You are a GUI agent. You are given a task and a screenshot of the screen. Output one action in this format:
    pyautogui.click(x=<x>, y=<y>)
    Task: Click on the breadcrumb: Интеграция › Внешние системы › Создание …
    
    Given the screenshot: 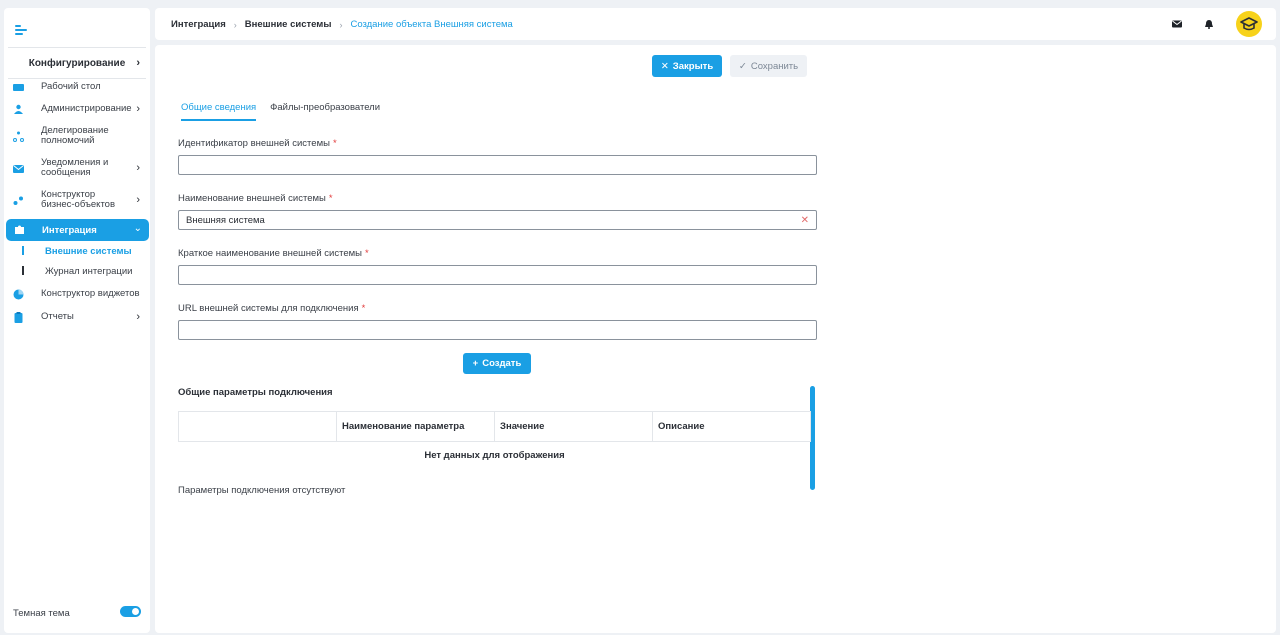 What is the action you would take?
    pyautogui.click(x=342, y=24)
    